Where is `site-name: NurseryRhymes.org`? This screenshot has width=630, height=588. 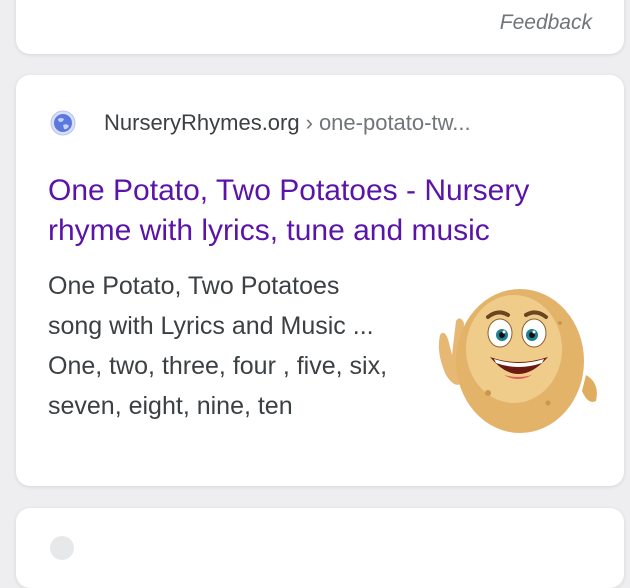
site-name: NurseryRhymes.org is located at coordinates (202, 122).